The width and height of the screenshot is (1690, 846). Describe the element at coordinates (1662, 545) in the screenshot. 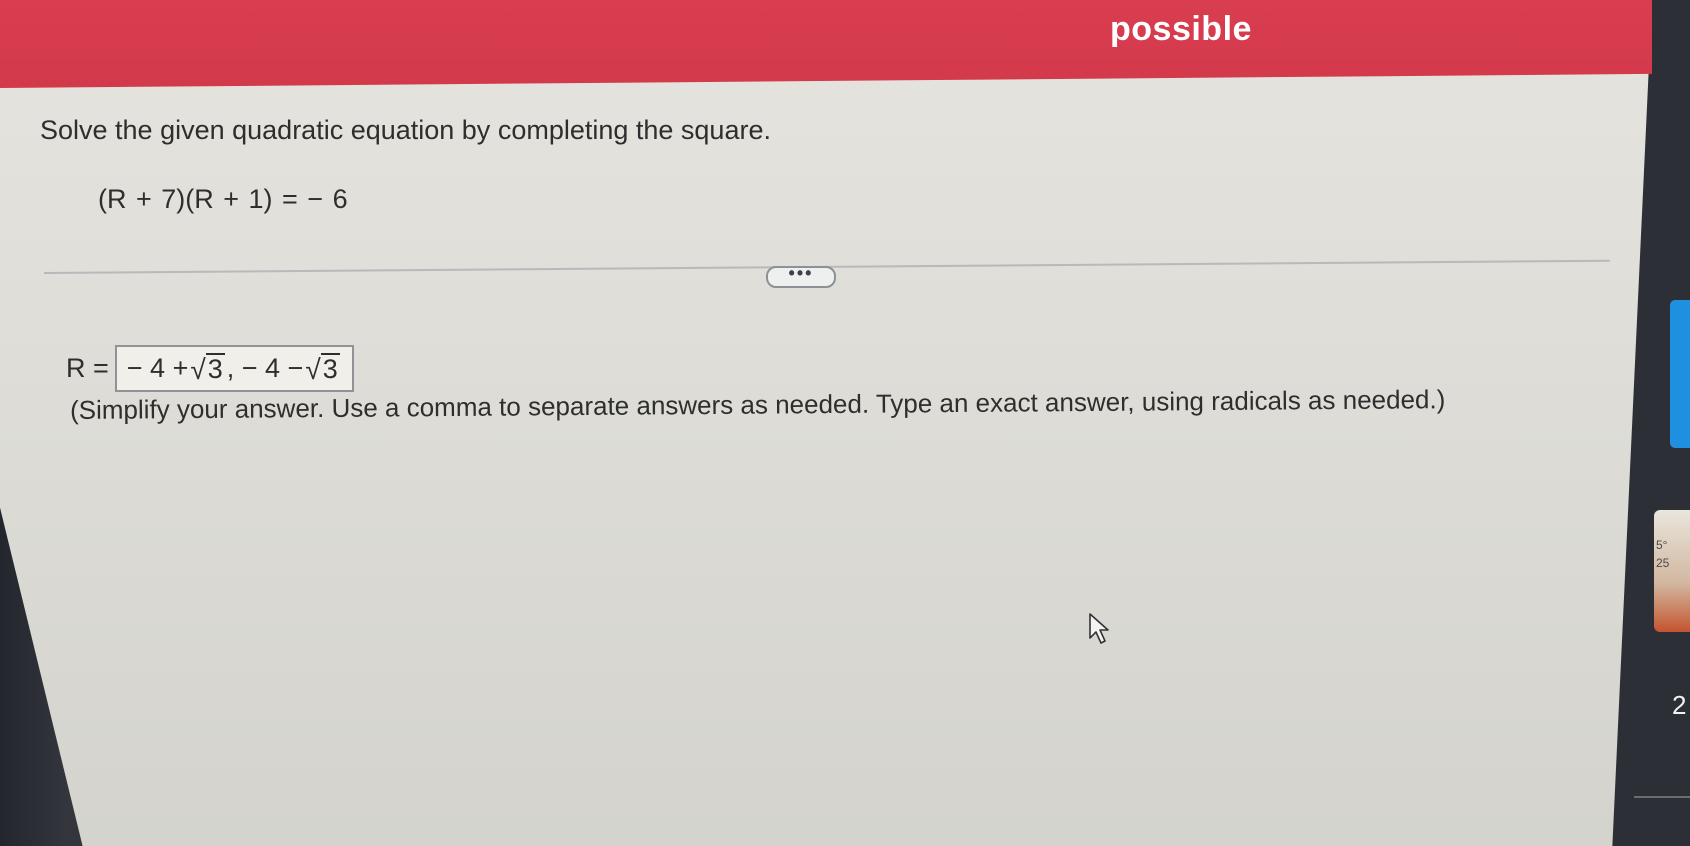

I see `edge-widget-text-1: 5°` at that location.